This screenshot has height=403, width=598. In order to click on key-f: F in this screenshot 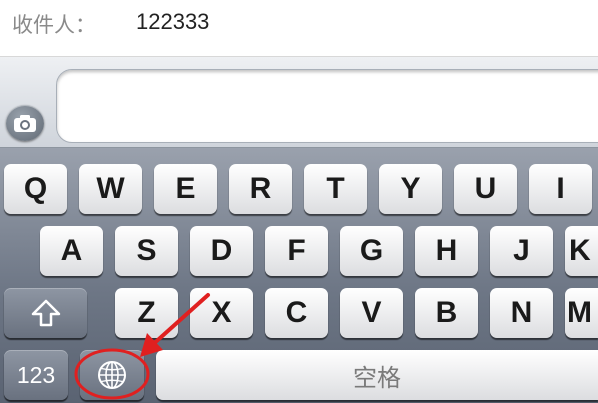, I will do `click(296, 251)`.